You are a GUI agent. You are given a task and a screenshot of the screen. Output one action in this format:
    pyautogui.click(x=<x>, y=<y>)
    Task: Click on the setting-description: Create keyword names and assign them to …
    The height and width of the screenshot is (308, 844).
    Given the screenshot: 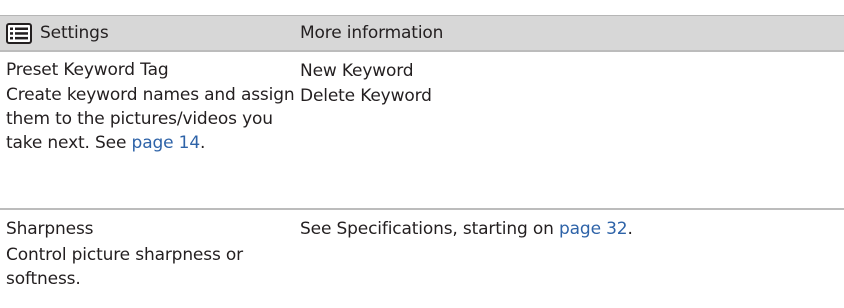 What is the action you would take?
    pyautogui.click(x=153, y=119)
    